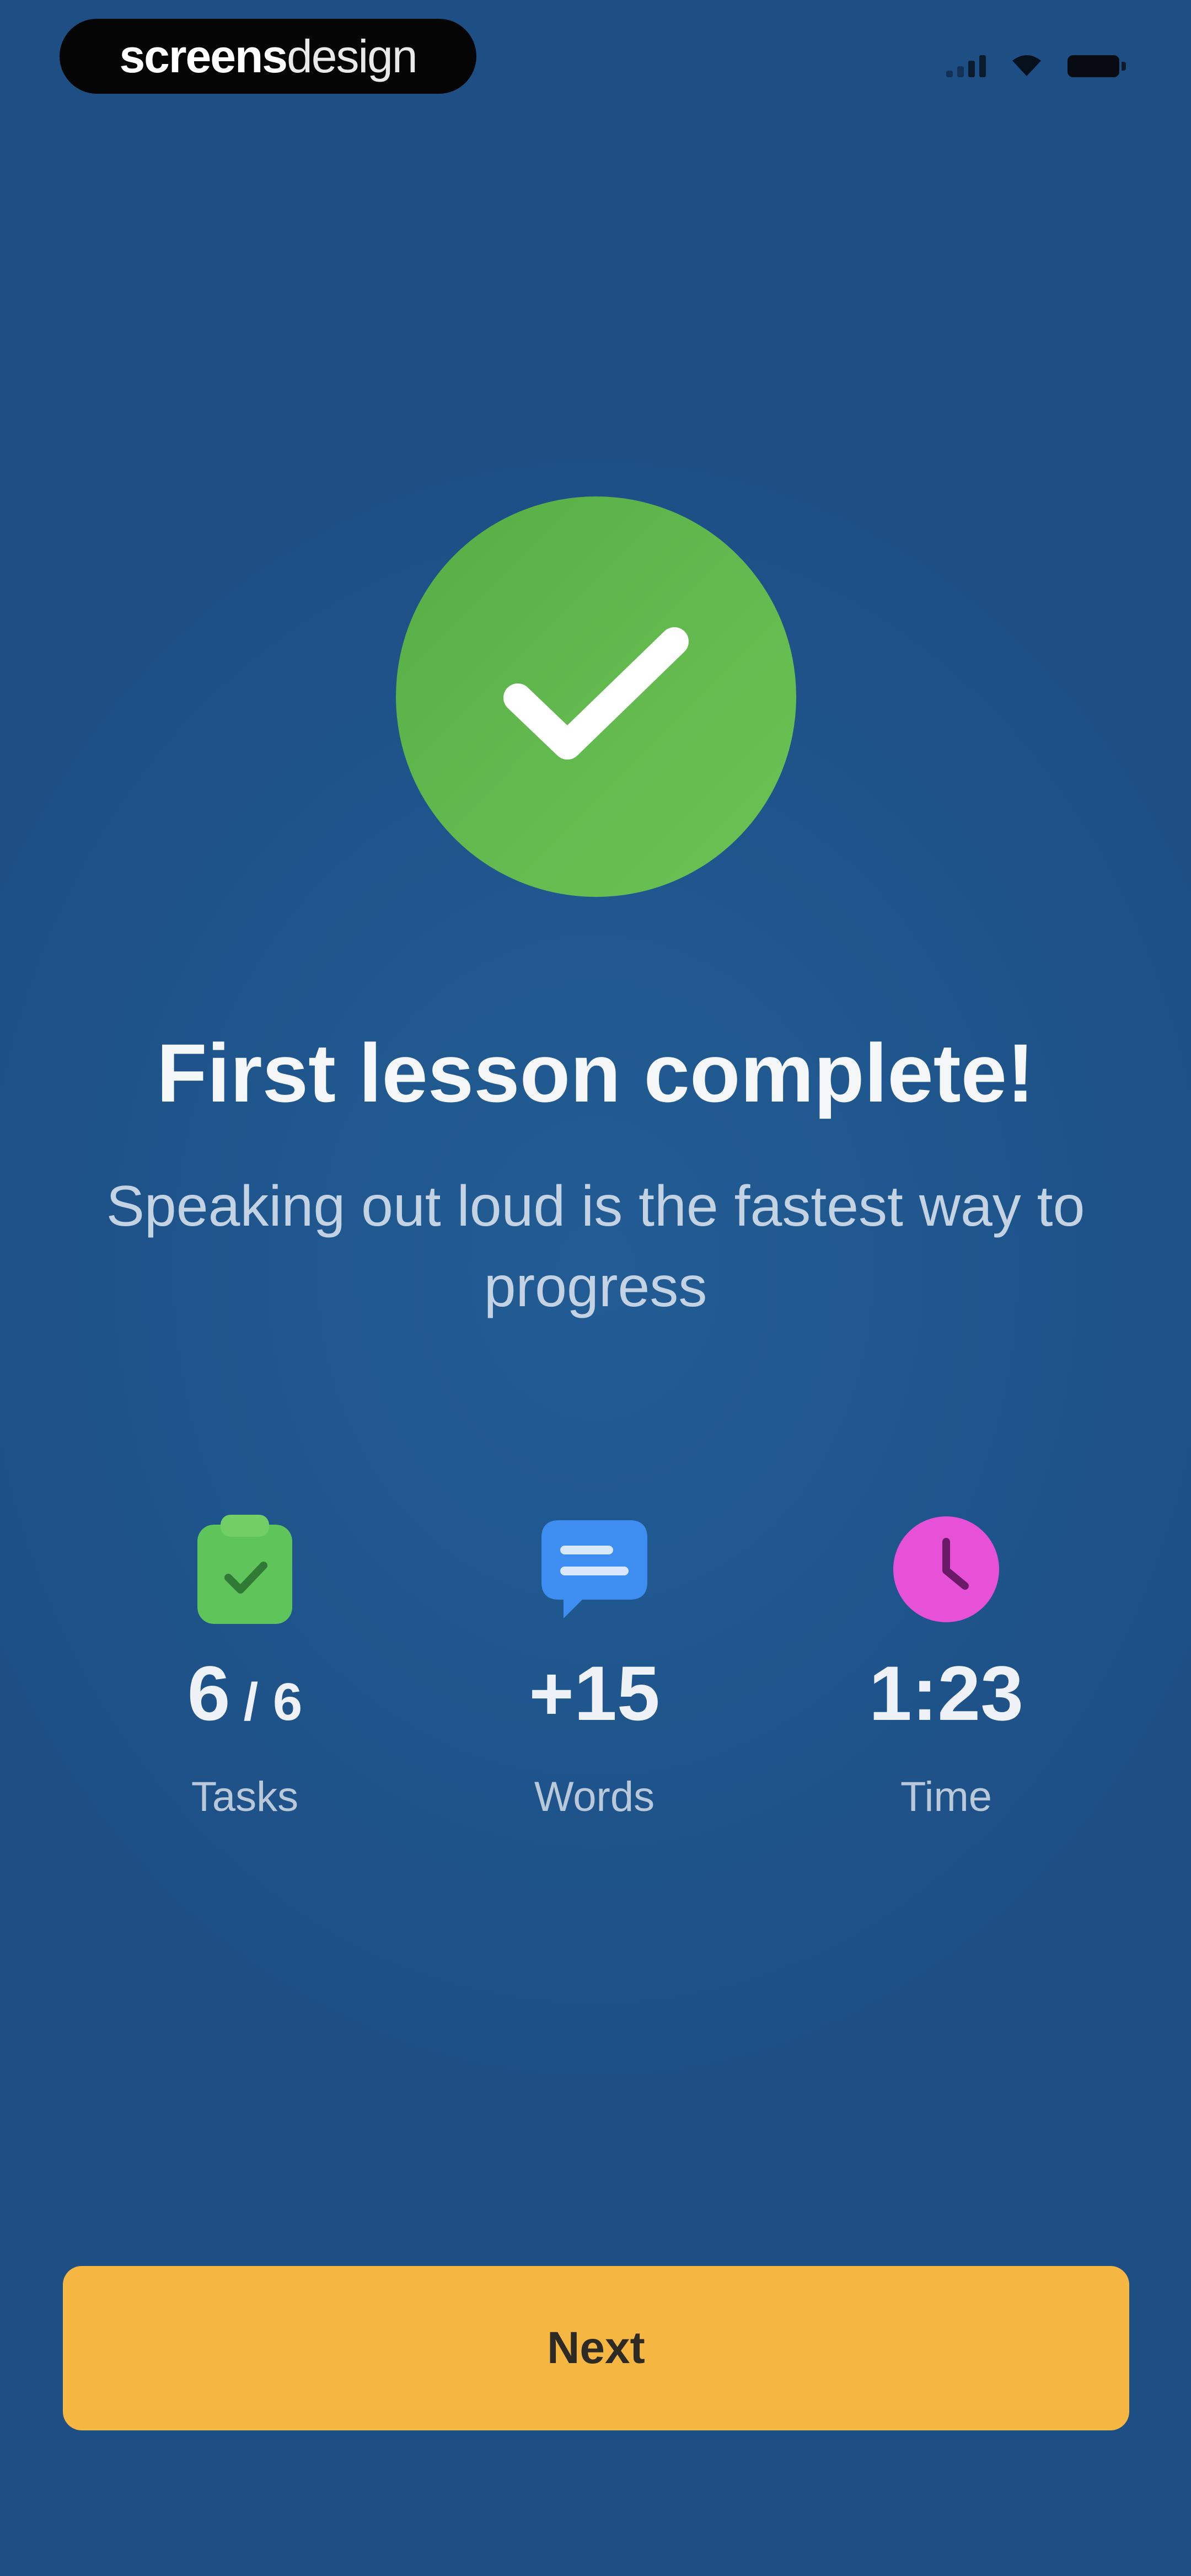 The height and width of the screenshot is (2576, 1191). I want to click on success-badge, so click(596, 696).